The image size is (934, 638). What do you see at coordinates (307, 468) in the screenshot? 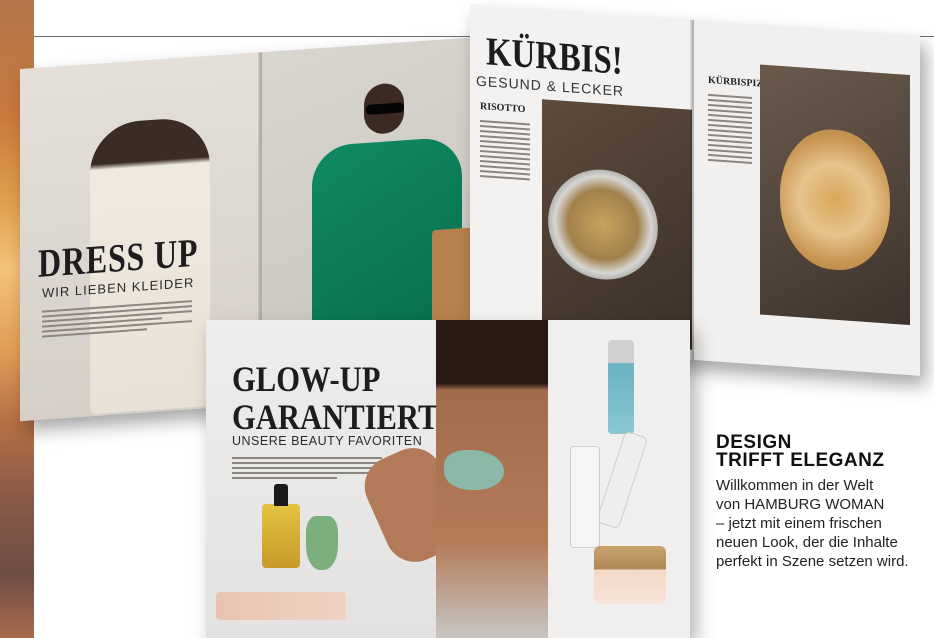
I see `intro-text-block` at bounding box center [307, 468].